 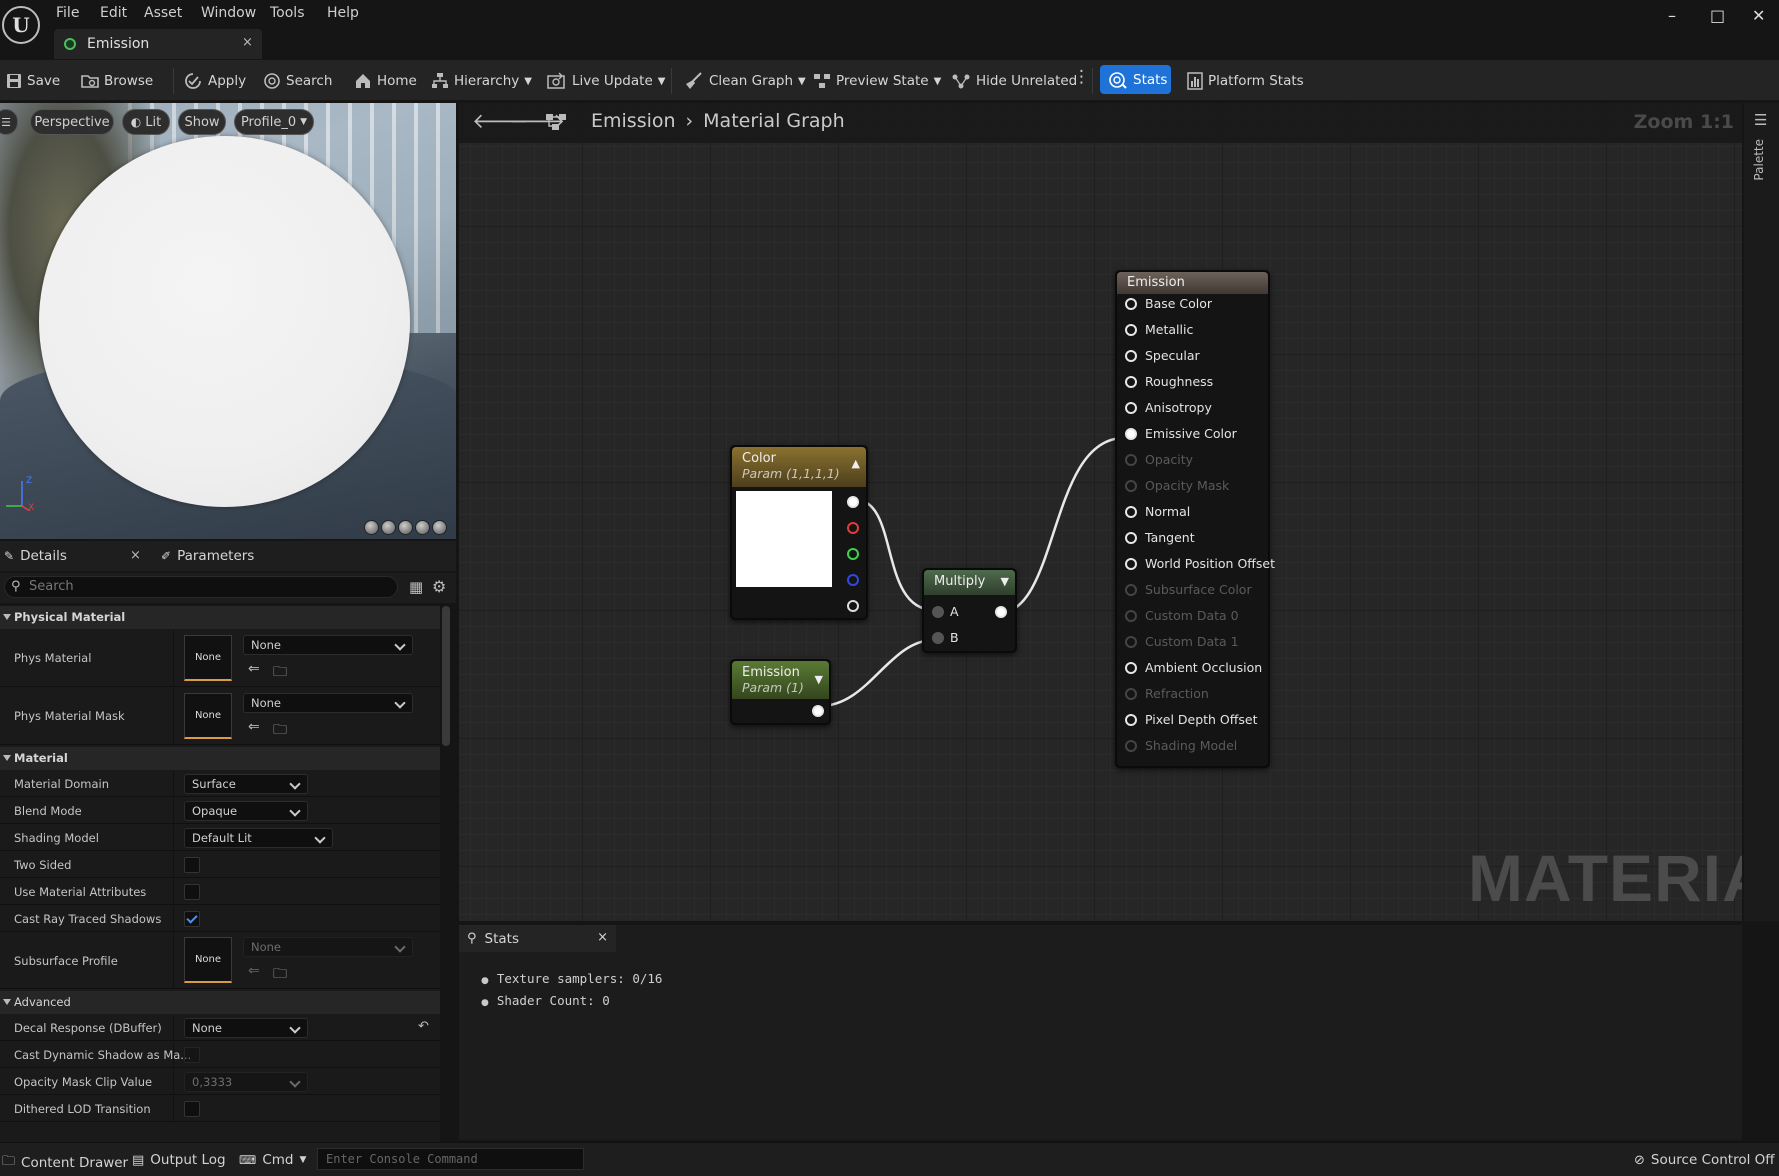 What do you see at coordinates (113, 13) in the screenshot?
I see `menu-edit: Edit` at bounding box center [113, 13].